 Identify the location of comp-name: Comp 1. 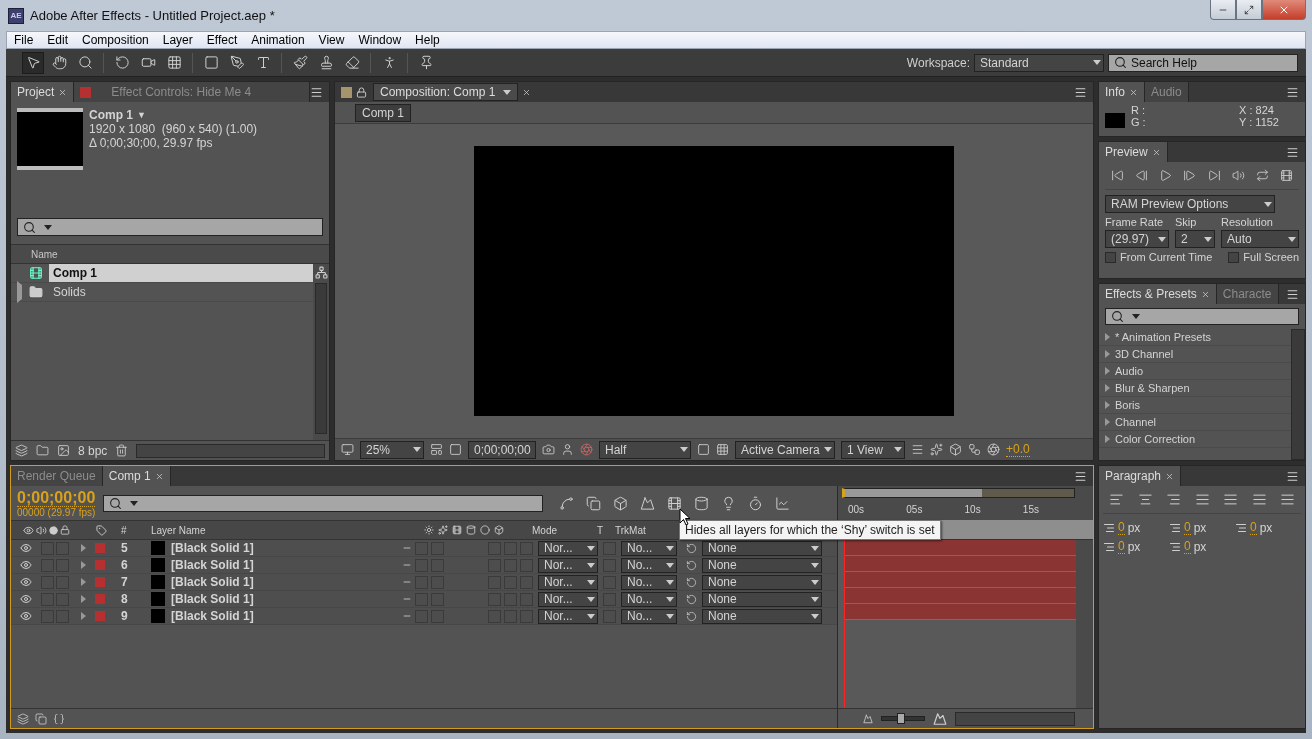
(111, 115).